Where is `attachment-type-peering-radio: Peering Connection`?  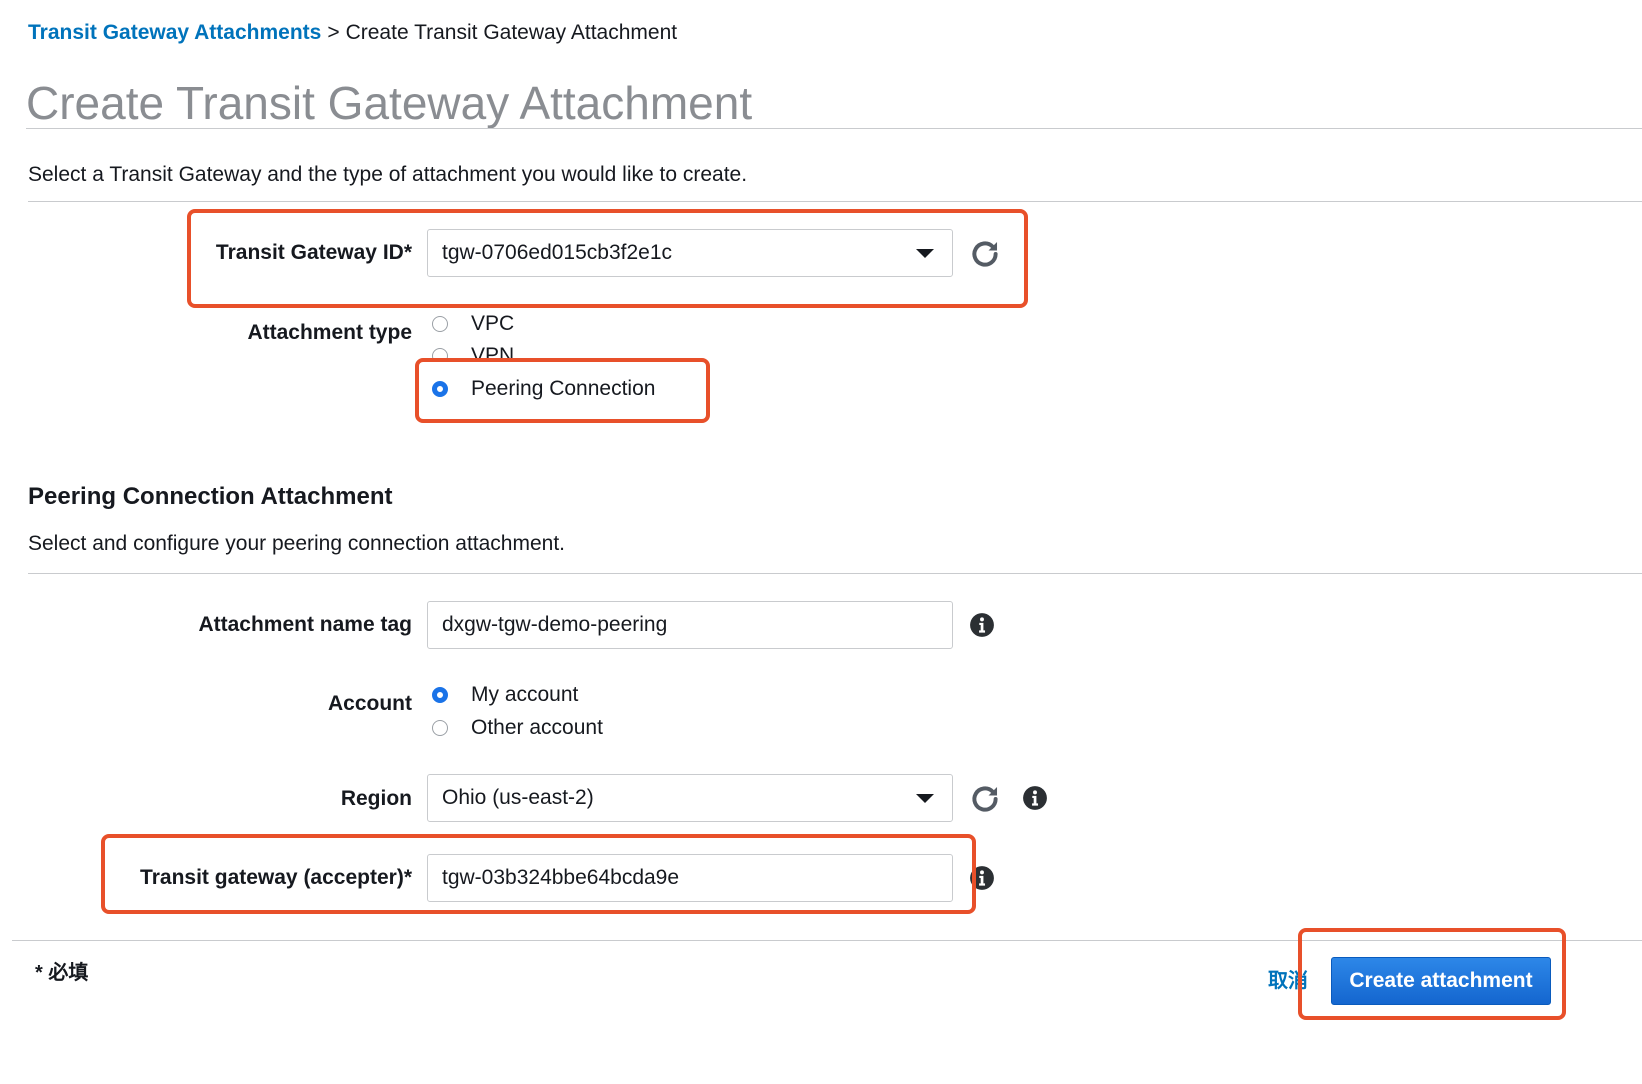 attachment-type-peering-radio: Peering Connection is located at coordinates (543, 389).